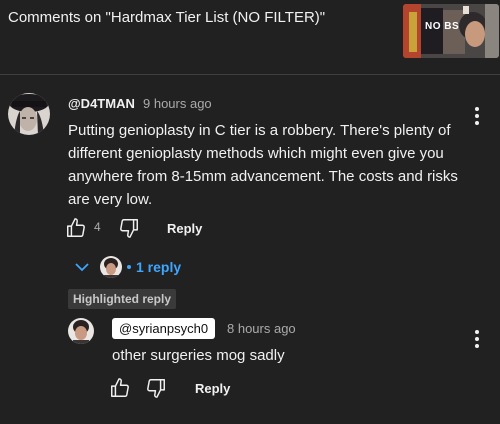 The image size is (500, 424). What do you see at coordinates (122, 299) in the screenshot?
I see `highlighted-reply-badge: Highlighted reply` at bounding box center [122, 299].